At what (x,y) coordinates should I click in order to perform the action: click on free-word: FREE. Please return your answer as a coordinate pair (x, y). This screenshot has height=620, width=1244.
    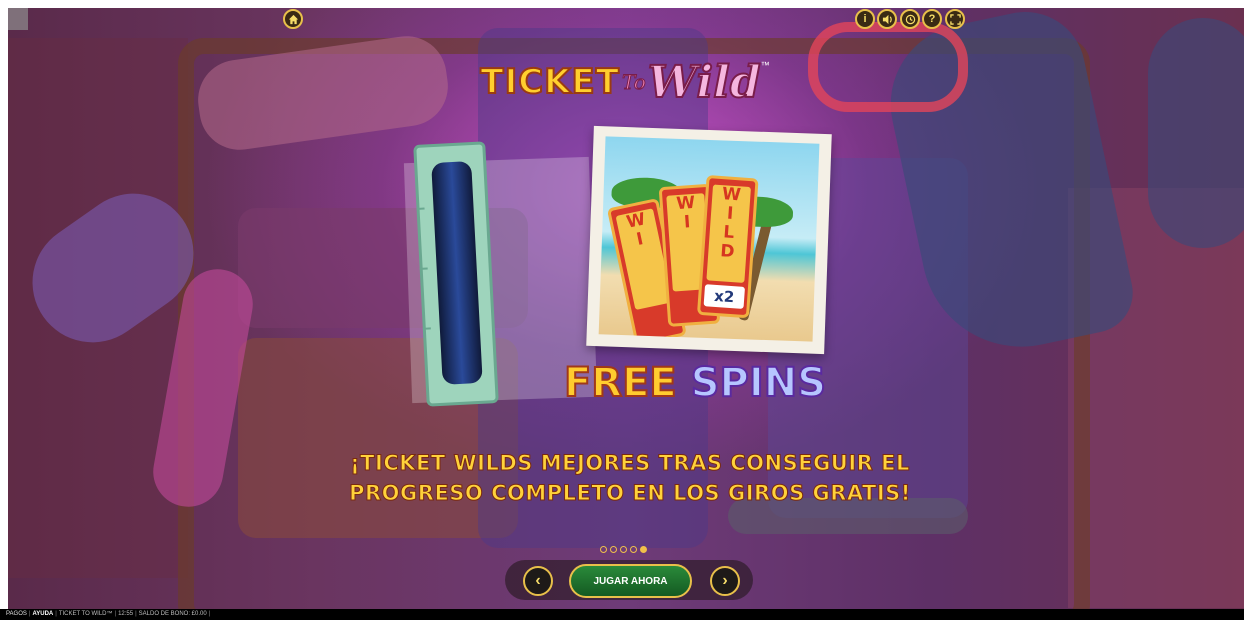
    Looking at the image, I should click on (620, 383).